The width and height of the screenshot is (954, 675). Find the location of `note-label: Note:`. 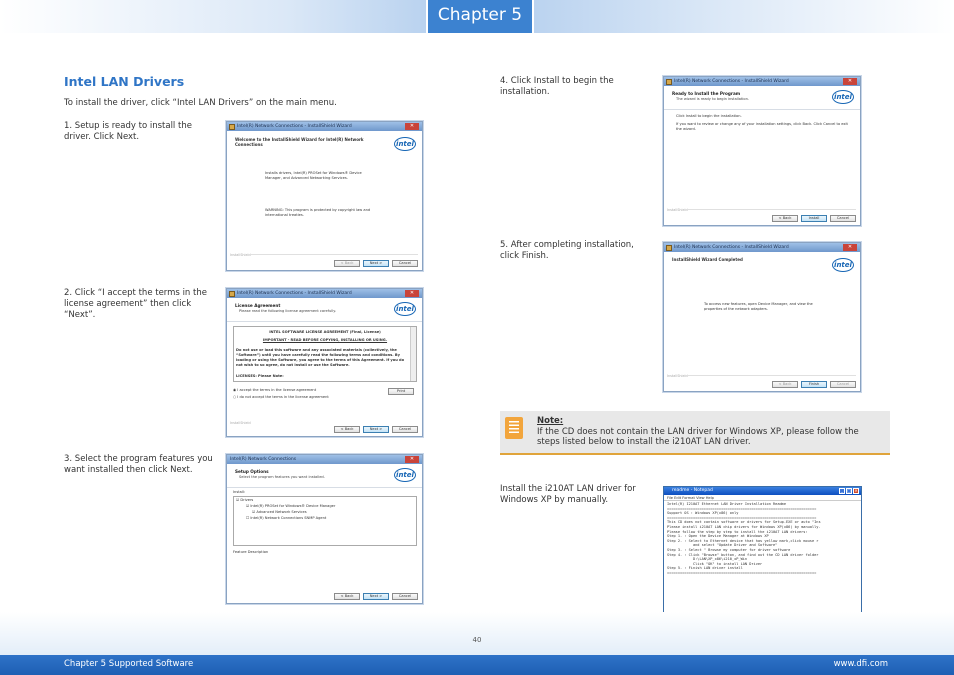

note-label: Note: is located at coordinates (550, 421).